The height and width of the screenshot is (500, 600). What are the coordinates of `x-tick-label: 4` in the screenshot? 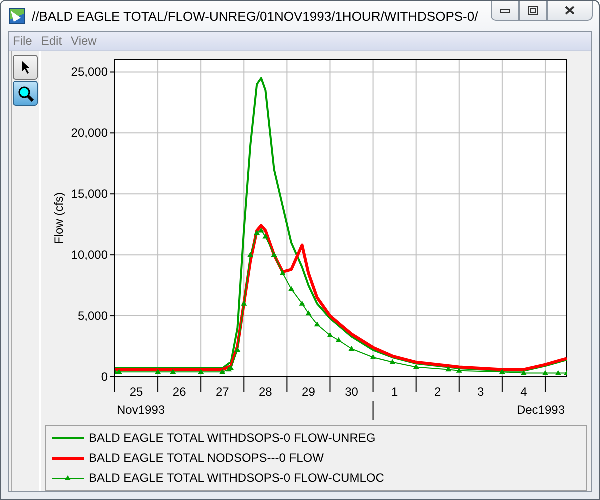 It's located at (524, 392).